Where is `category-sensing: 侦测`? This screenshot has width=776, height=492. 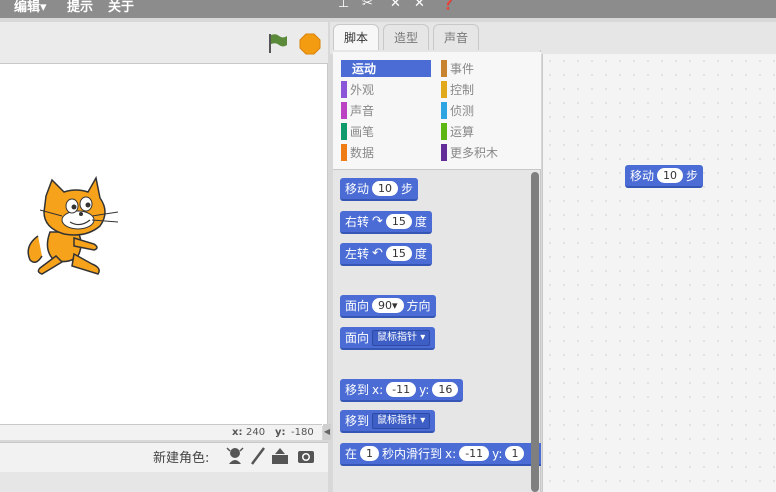 category-sensing: 侦测 is located at coordinates (486, 110).